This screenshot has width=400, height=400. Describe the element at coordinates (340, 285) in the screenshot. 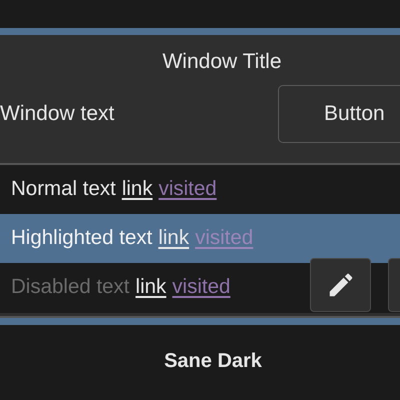

I see `edit-button` at that location.